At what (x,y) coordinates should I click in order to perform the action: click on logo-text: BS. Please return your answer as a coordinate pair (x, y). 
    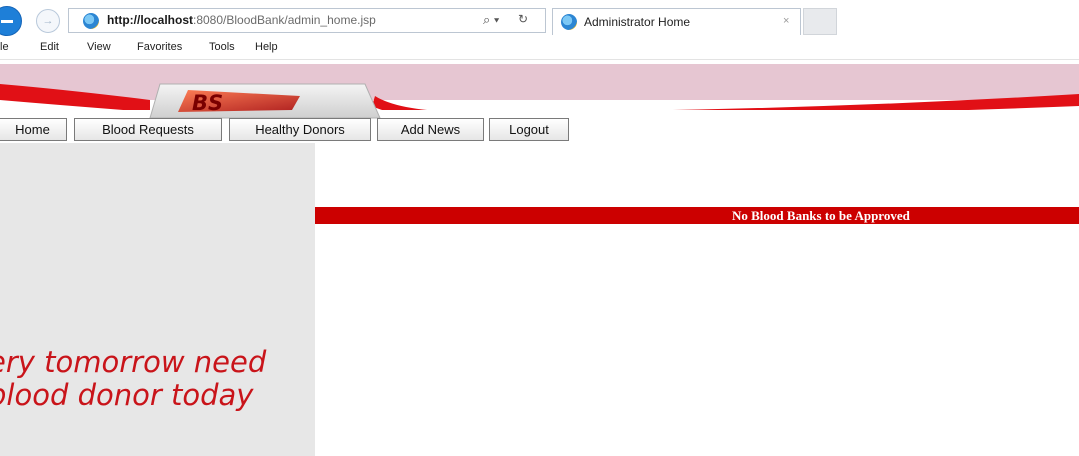
    Looking at the image, I should click on (207, 103).